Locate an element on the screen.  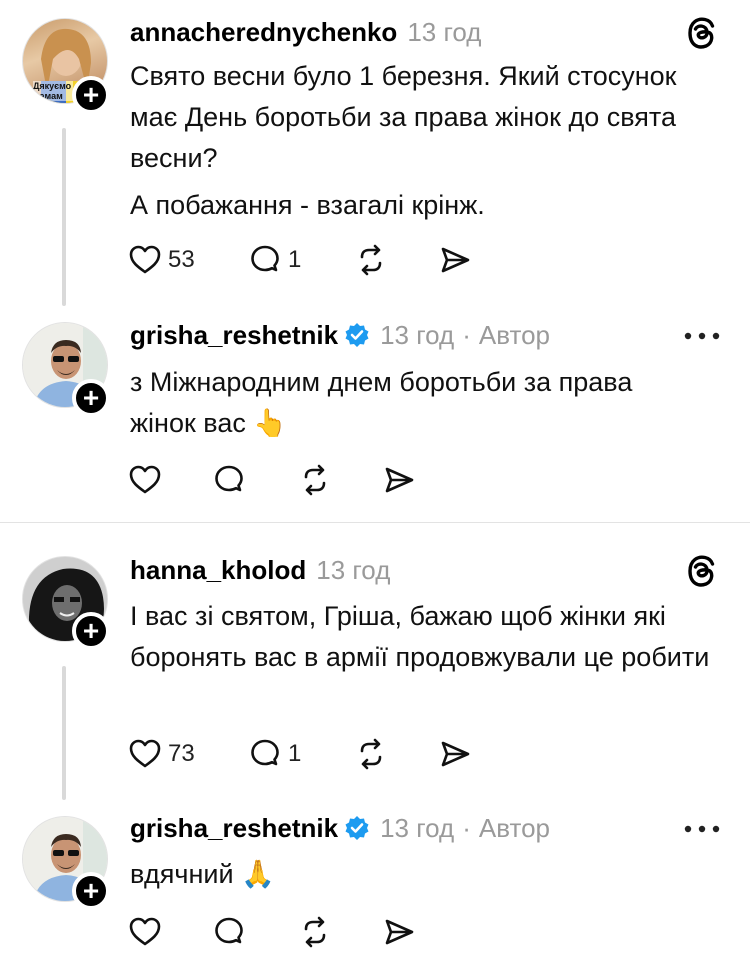
like-count: 73 is located at coordinates (181, 753).